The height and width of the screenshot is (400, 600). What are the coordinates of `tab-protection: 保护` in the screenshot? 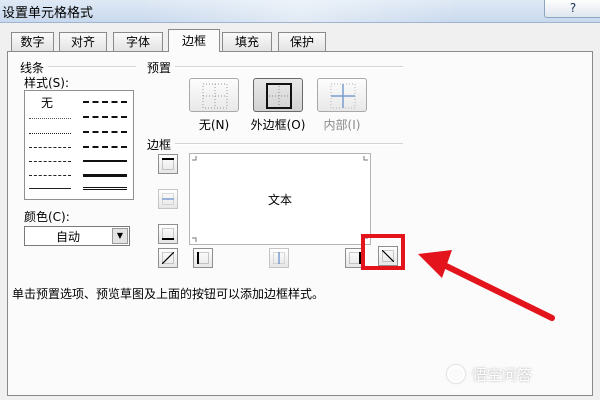 It's located at (302, 41).